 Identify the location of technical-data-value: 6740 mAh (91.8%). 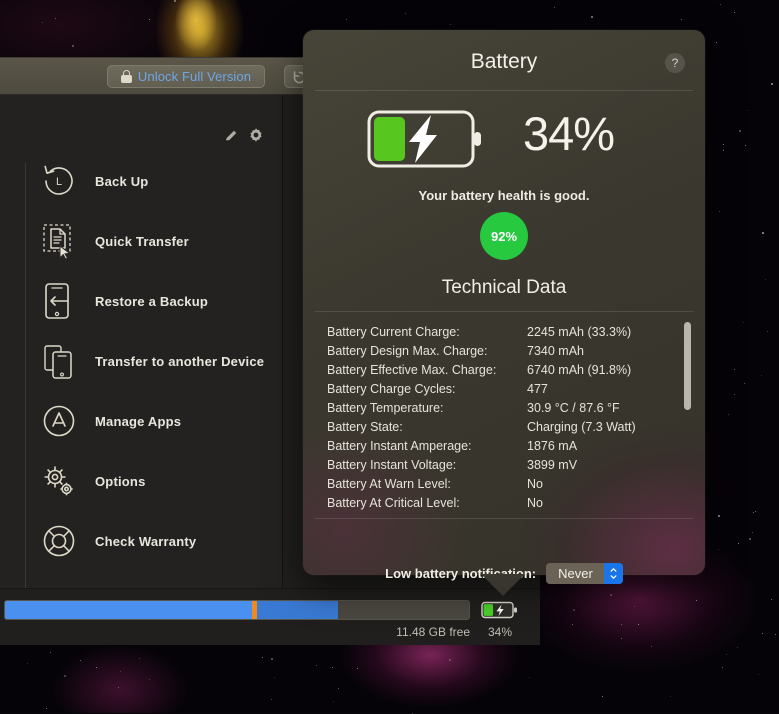
(579, 370).